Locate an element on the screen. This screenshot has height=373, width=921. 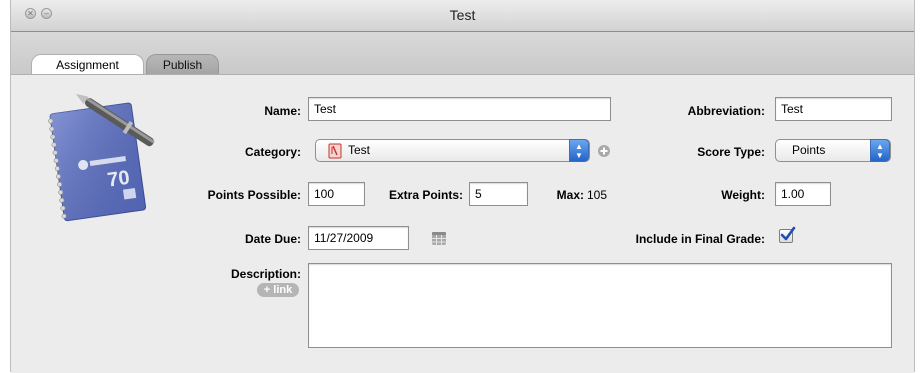
extra-points-label: Extra Points: is located at coordinates (425, 195).